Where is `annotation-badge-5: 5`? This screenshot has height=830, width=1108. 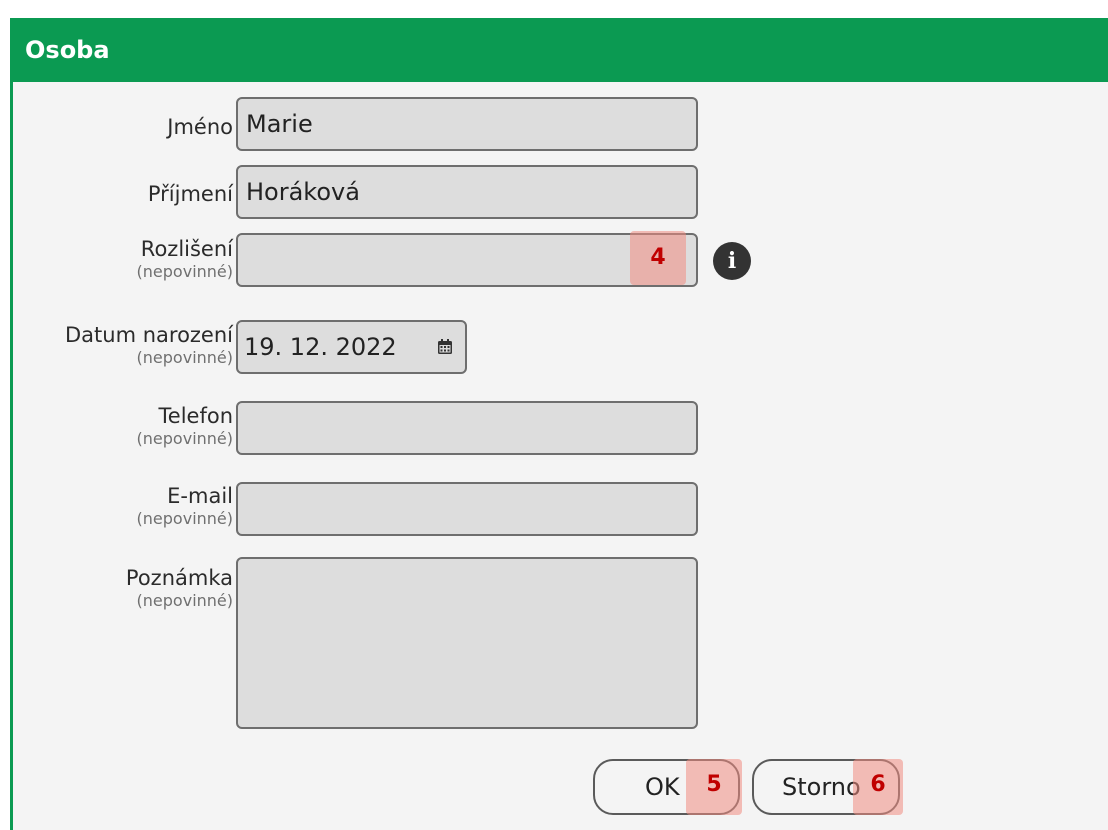 annotation-badge-5: 5 is located at coordinates (714, 787).